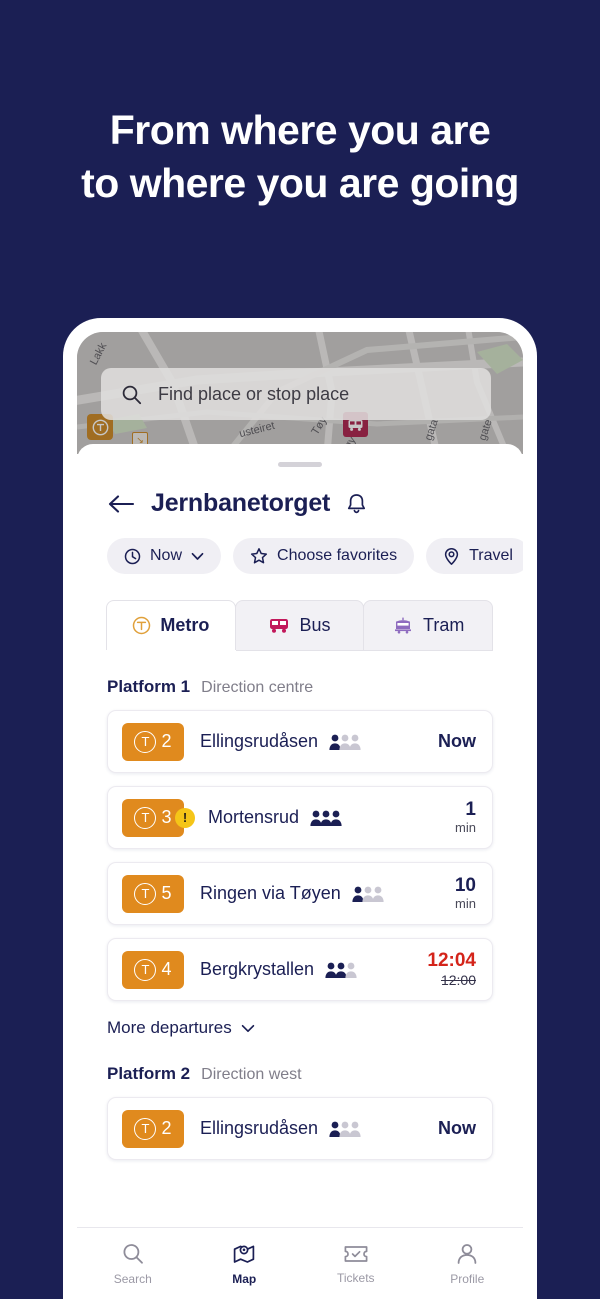  Describe the element at coordinates (166, 817) in the screenshot. I see `line-number: 3` at that location.